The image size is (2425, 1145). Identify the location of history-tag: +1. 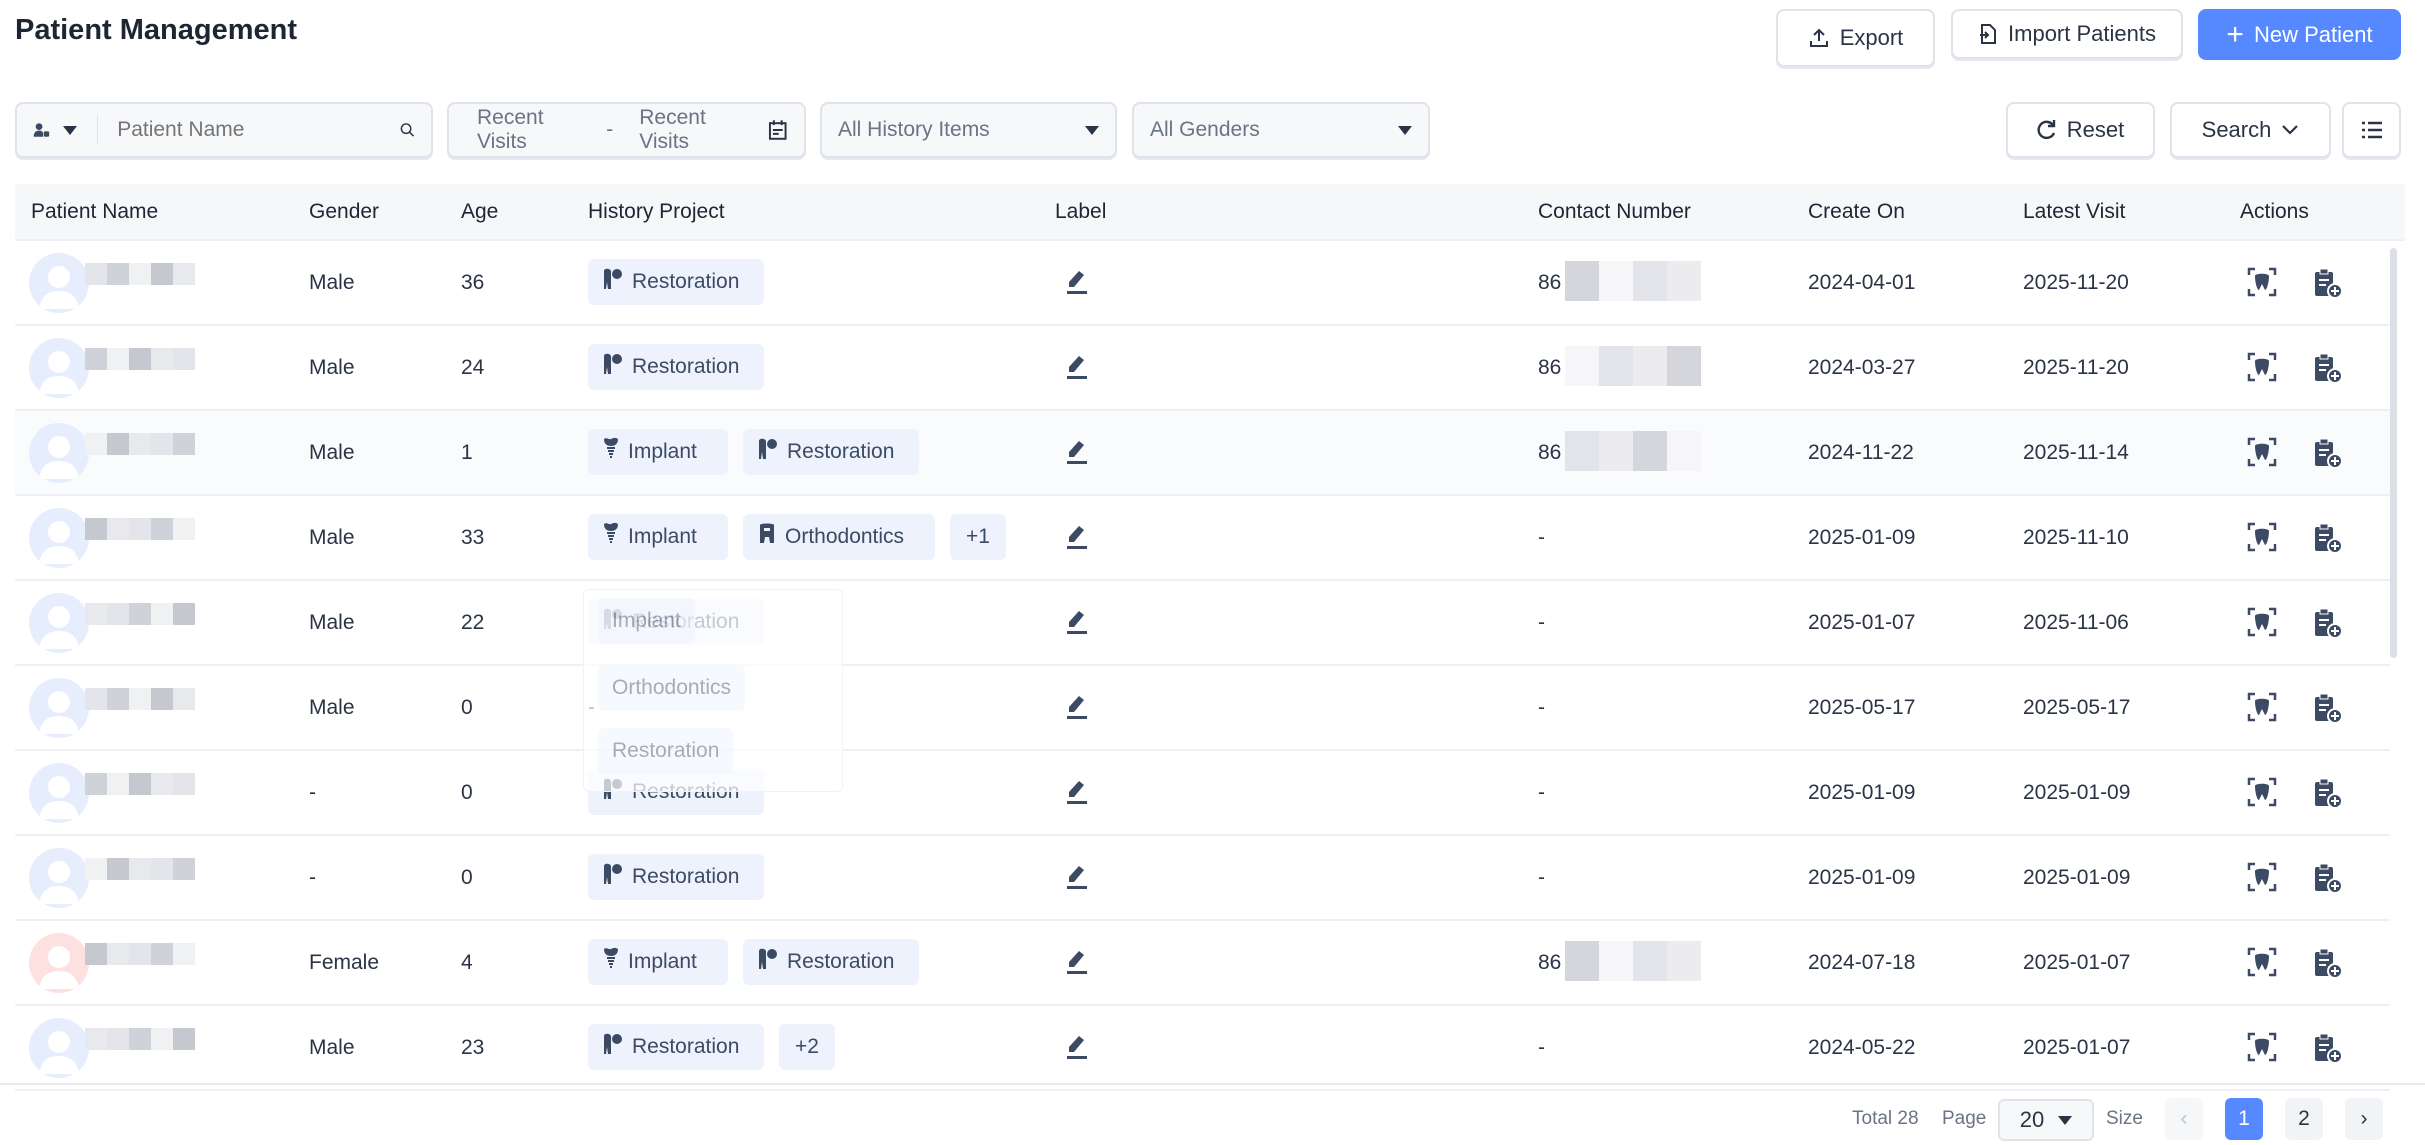
(978, 537).